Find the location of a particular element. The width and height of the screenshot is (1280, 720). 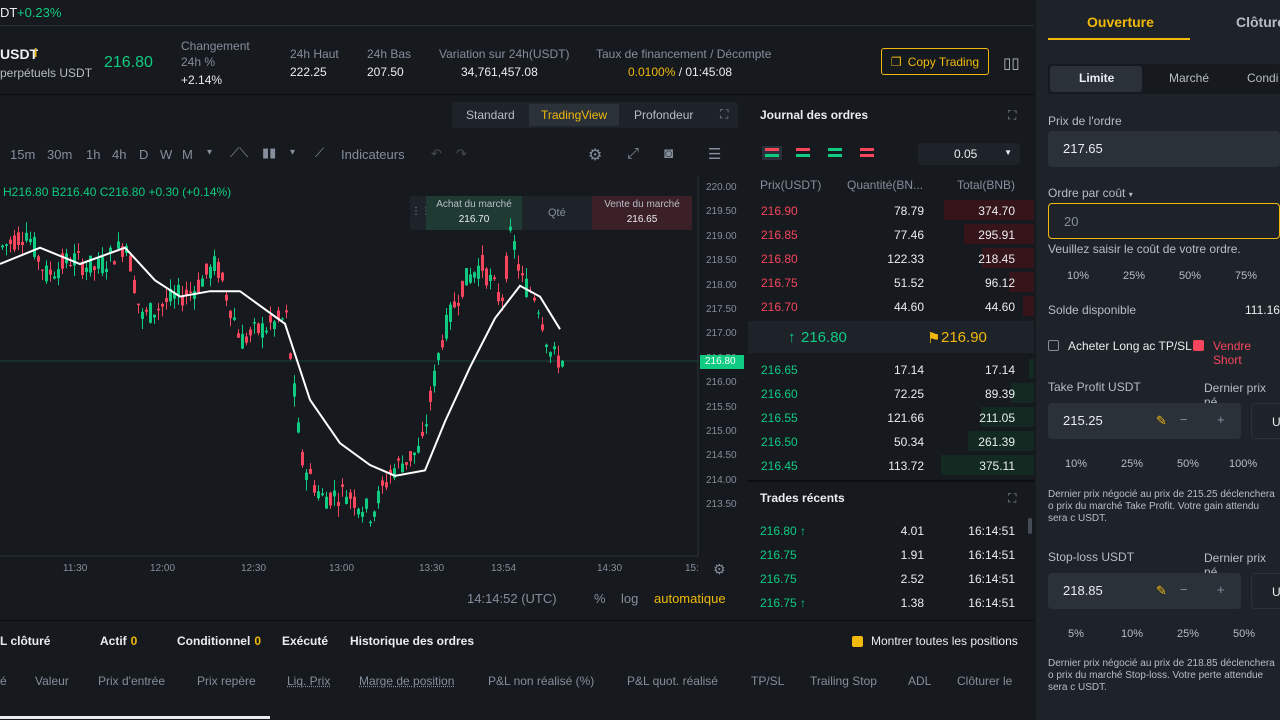

cost-label: Ordre par coût ▾ is located at coordinates (1090, 193).